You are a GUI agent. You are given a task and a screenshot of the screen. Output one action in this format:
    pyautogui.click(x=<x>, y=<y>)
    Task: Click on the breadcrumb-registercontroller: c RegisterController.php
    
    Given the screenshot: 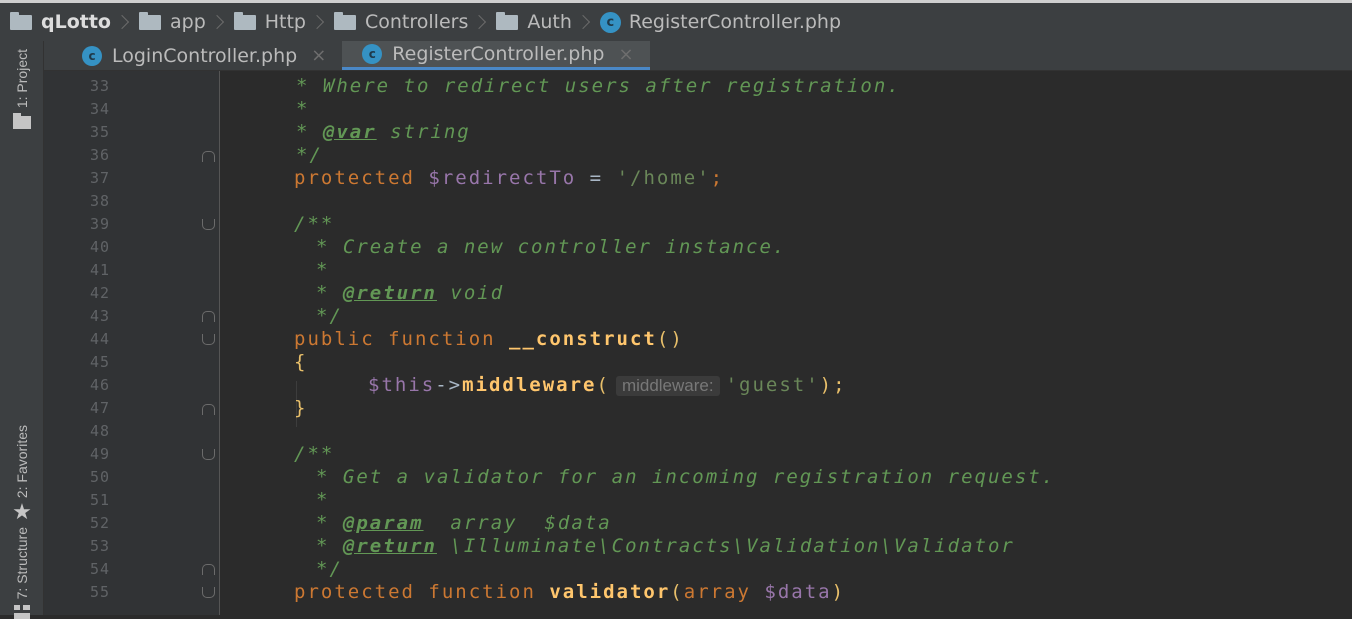 What is the action you would take?
    pyautogui.click(x=720, y=22)
    